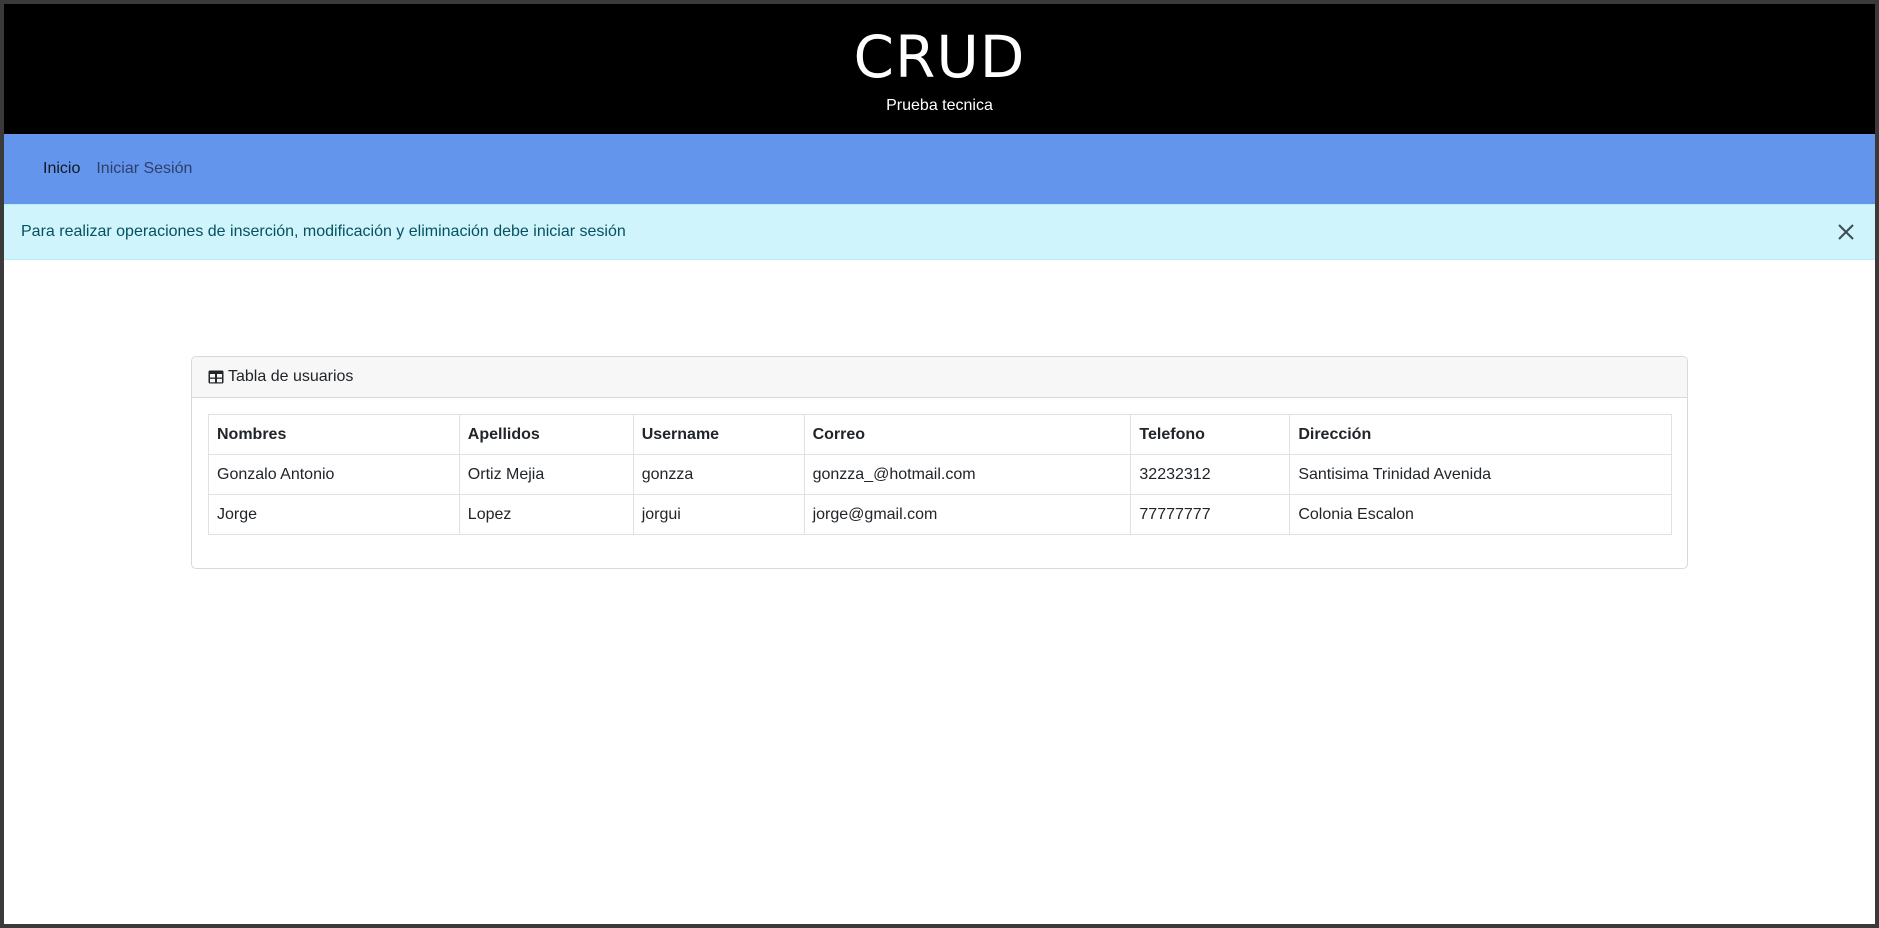 The image size is (1879, 928). Describe the element at coordinates (546, 434) in the screenshot. I see `column-header-apellidos: Apellidos` at that location.